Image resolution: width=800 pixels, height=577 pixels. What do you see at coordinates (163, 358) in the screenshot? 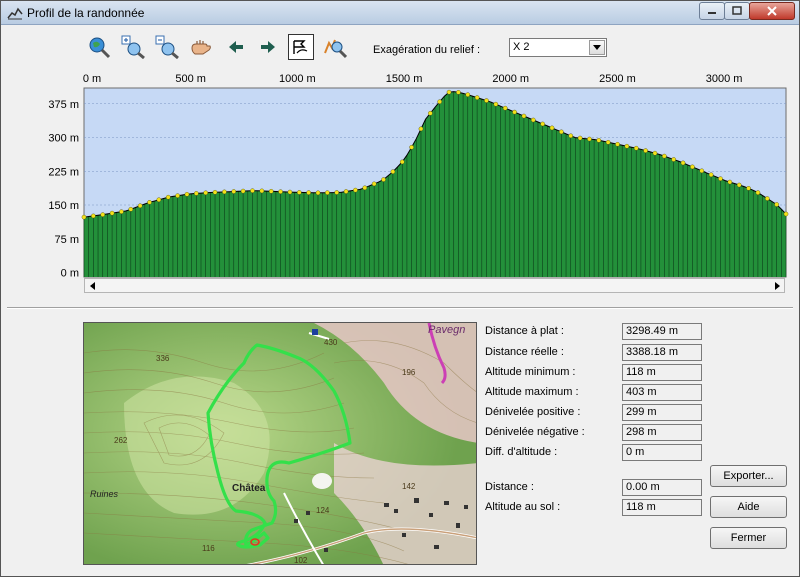
I see `map-label-336: 336` at bounding box center [163, 358].